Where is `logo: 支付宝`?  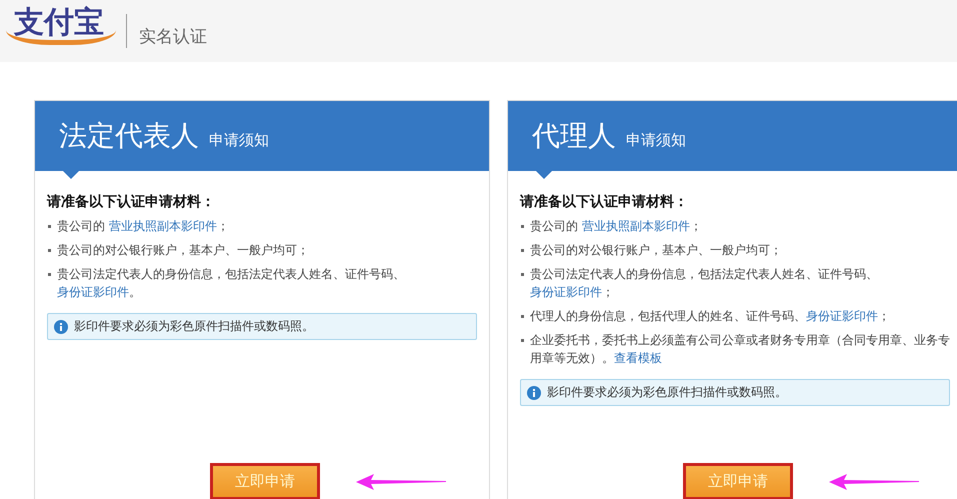
logo: 支付宝 is located at coordinates (61, 26).